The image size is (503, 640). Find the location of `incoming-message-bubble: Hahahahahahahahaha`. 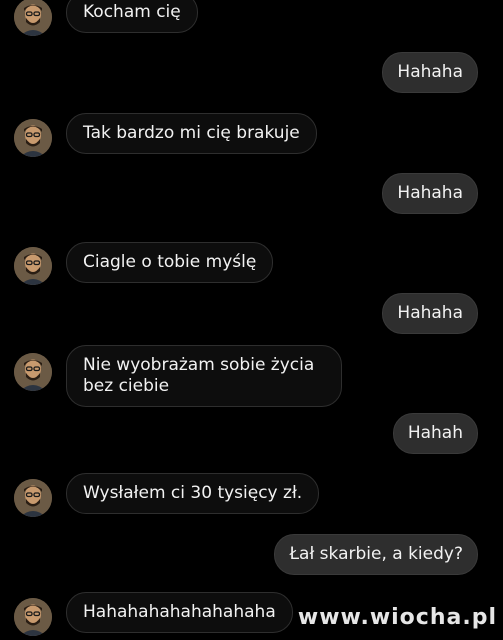

incoming-message-bubble: Hahahahahahahahaha is located at coordinates (179, 612).